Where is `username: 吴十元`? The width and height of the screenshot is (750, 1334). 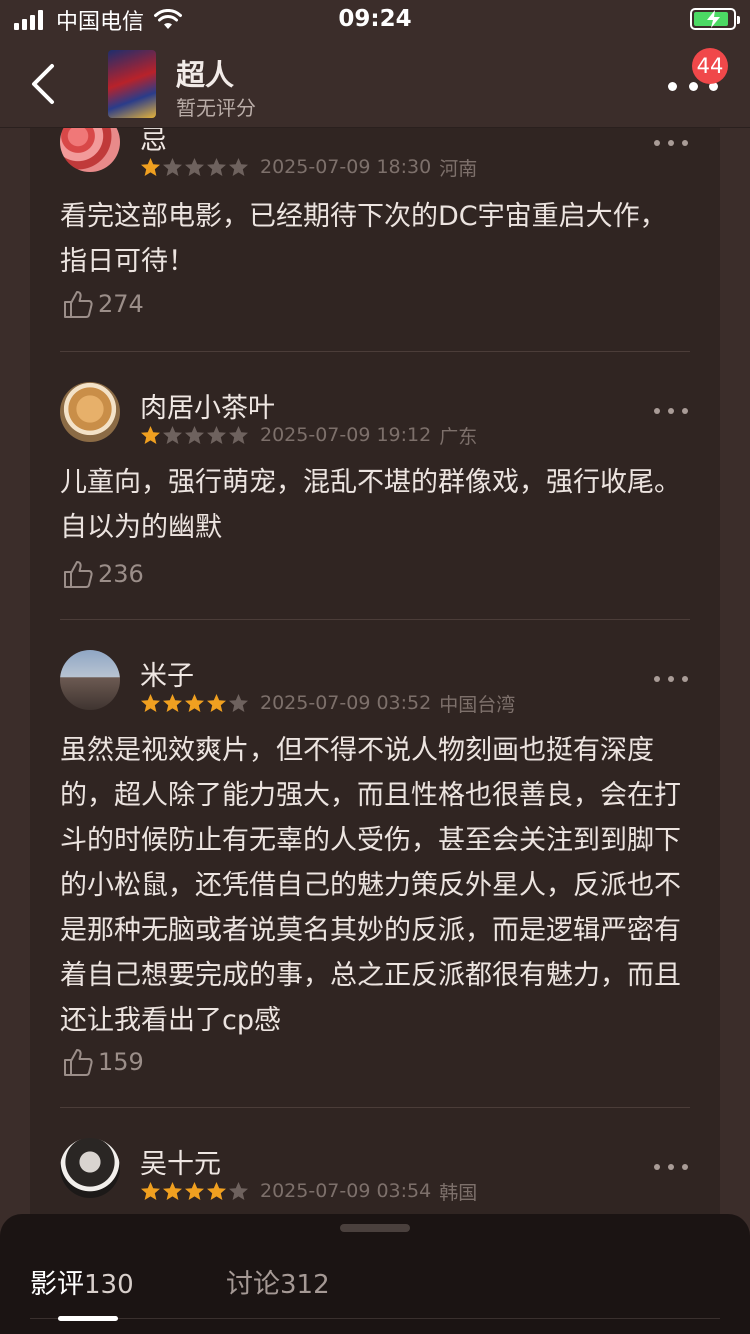 username: 吴十元 is located at coordinates (180, 1161).